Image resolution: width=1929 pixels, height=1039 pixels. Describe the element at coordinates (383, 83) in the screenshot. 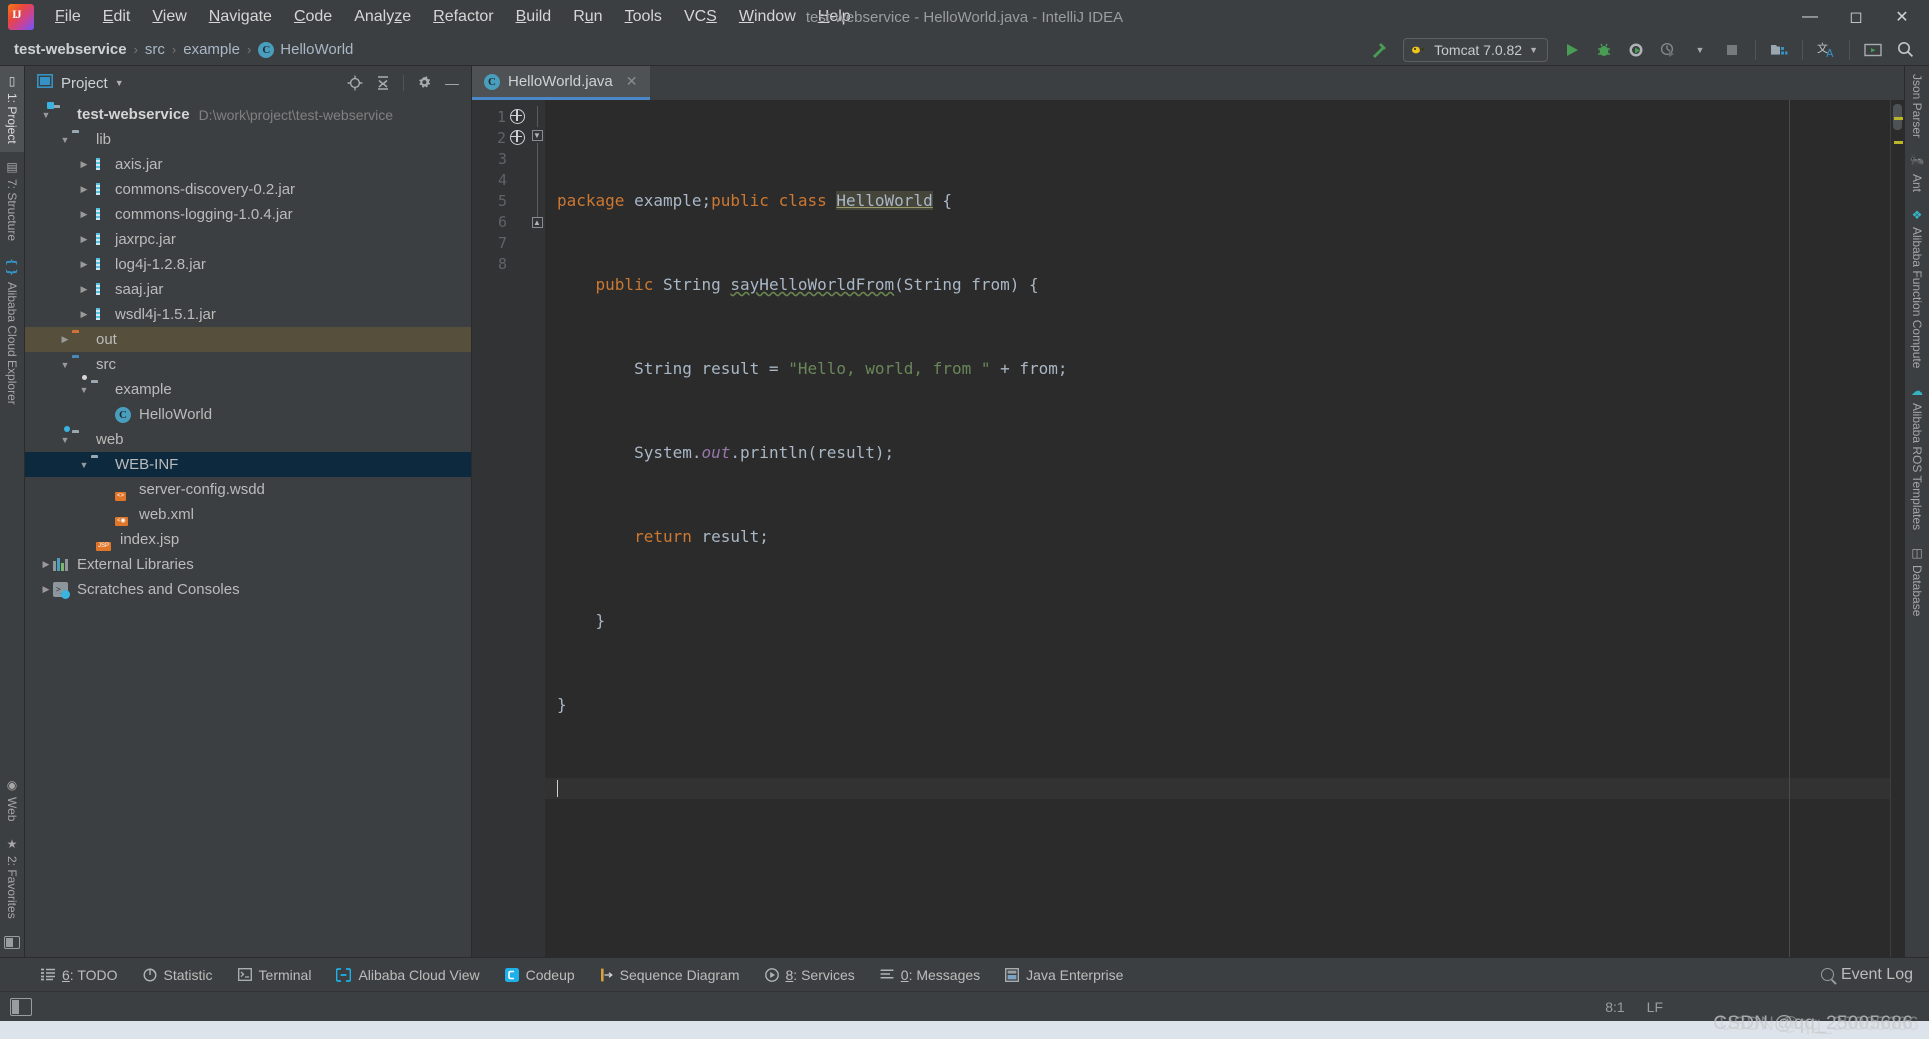

I see `collapse-all-icon` at that location.